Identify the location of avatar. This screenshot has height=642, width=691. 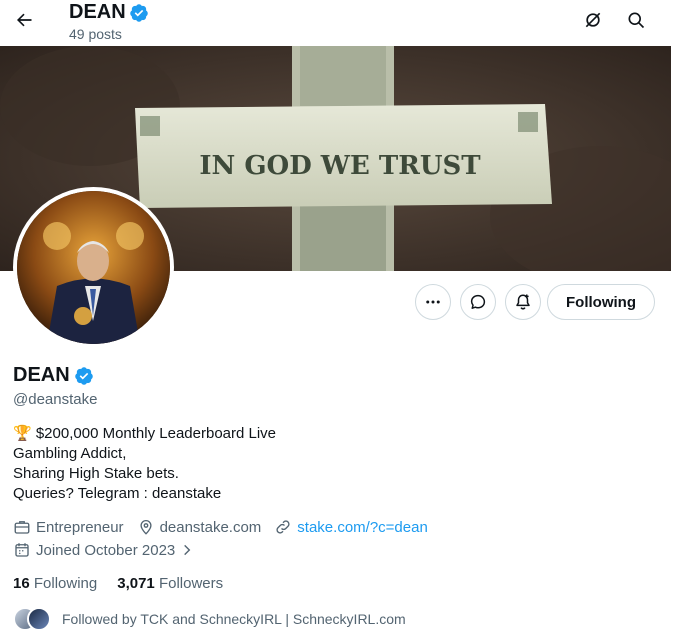
(39, 619).